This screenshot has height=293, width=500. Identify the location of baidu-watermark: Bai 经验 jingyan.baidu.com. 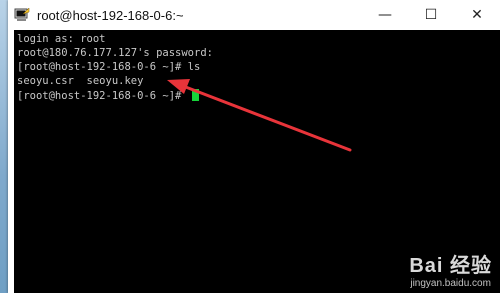
(450, 269).